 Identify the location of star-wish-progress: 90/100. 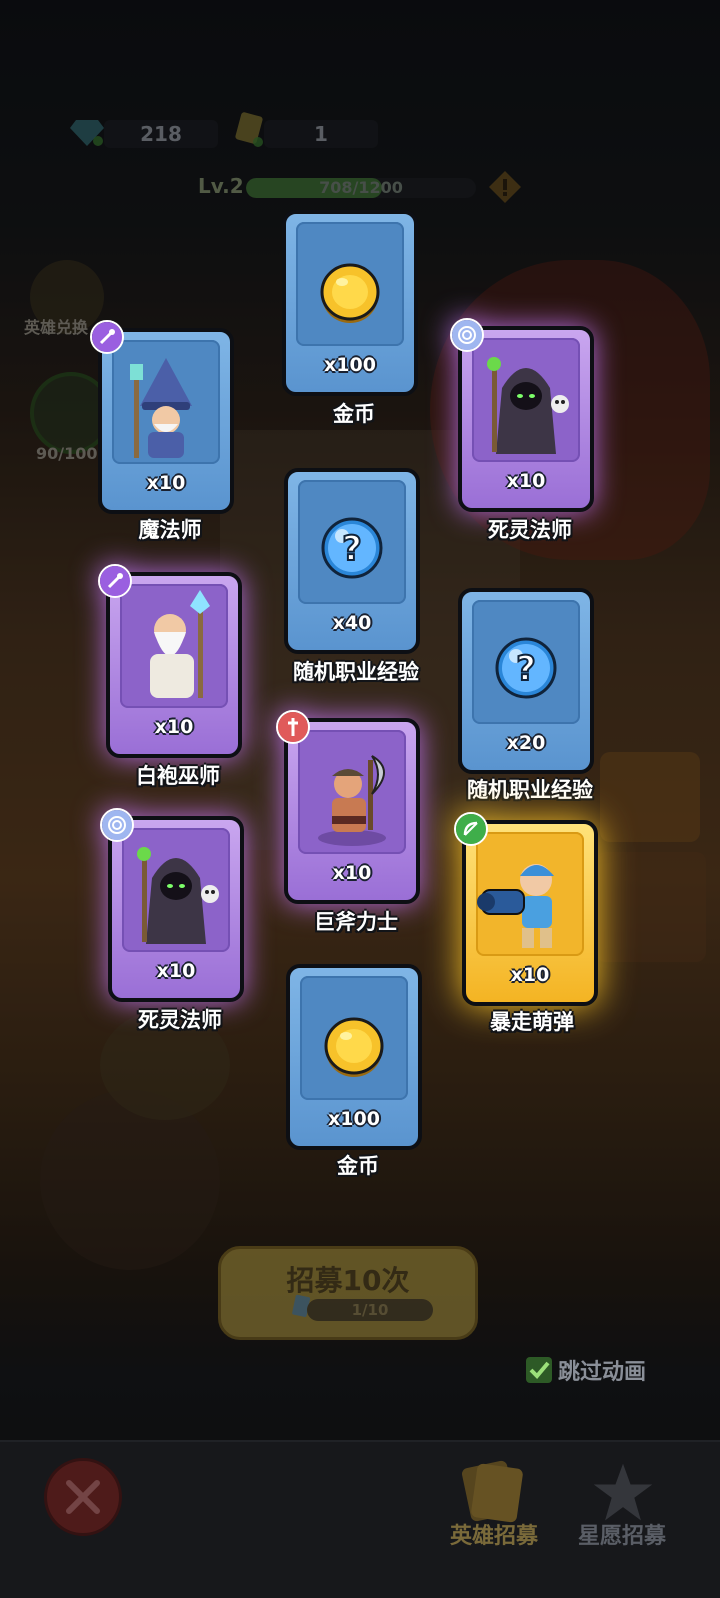
(67, 453).